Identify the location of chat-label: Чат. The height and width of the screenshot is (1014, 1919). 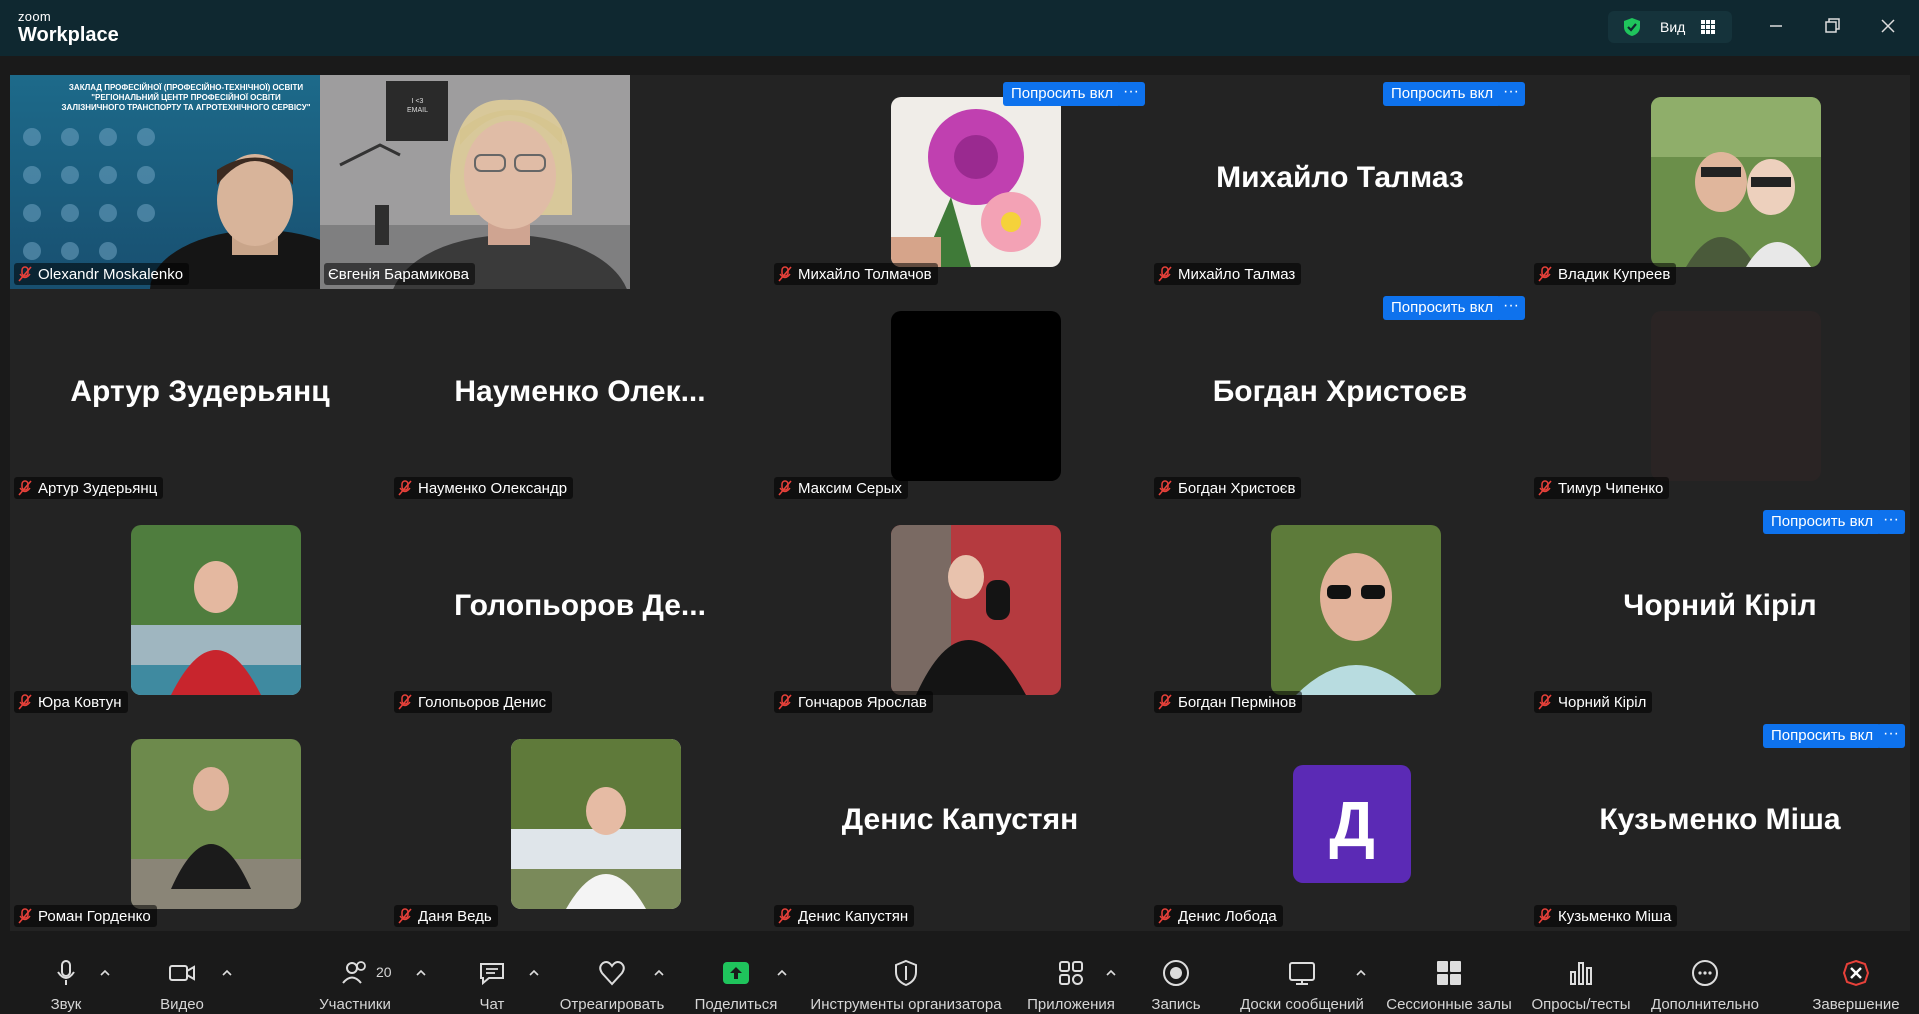
(492, 1004).